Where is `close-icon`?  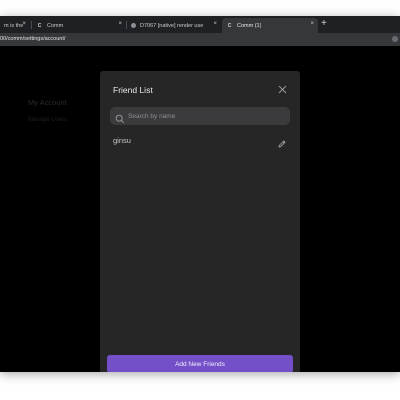
close-icon is located at coordinates (282, 89).